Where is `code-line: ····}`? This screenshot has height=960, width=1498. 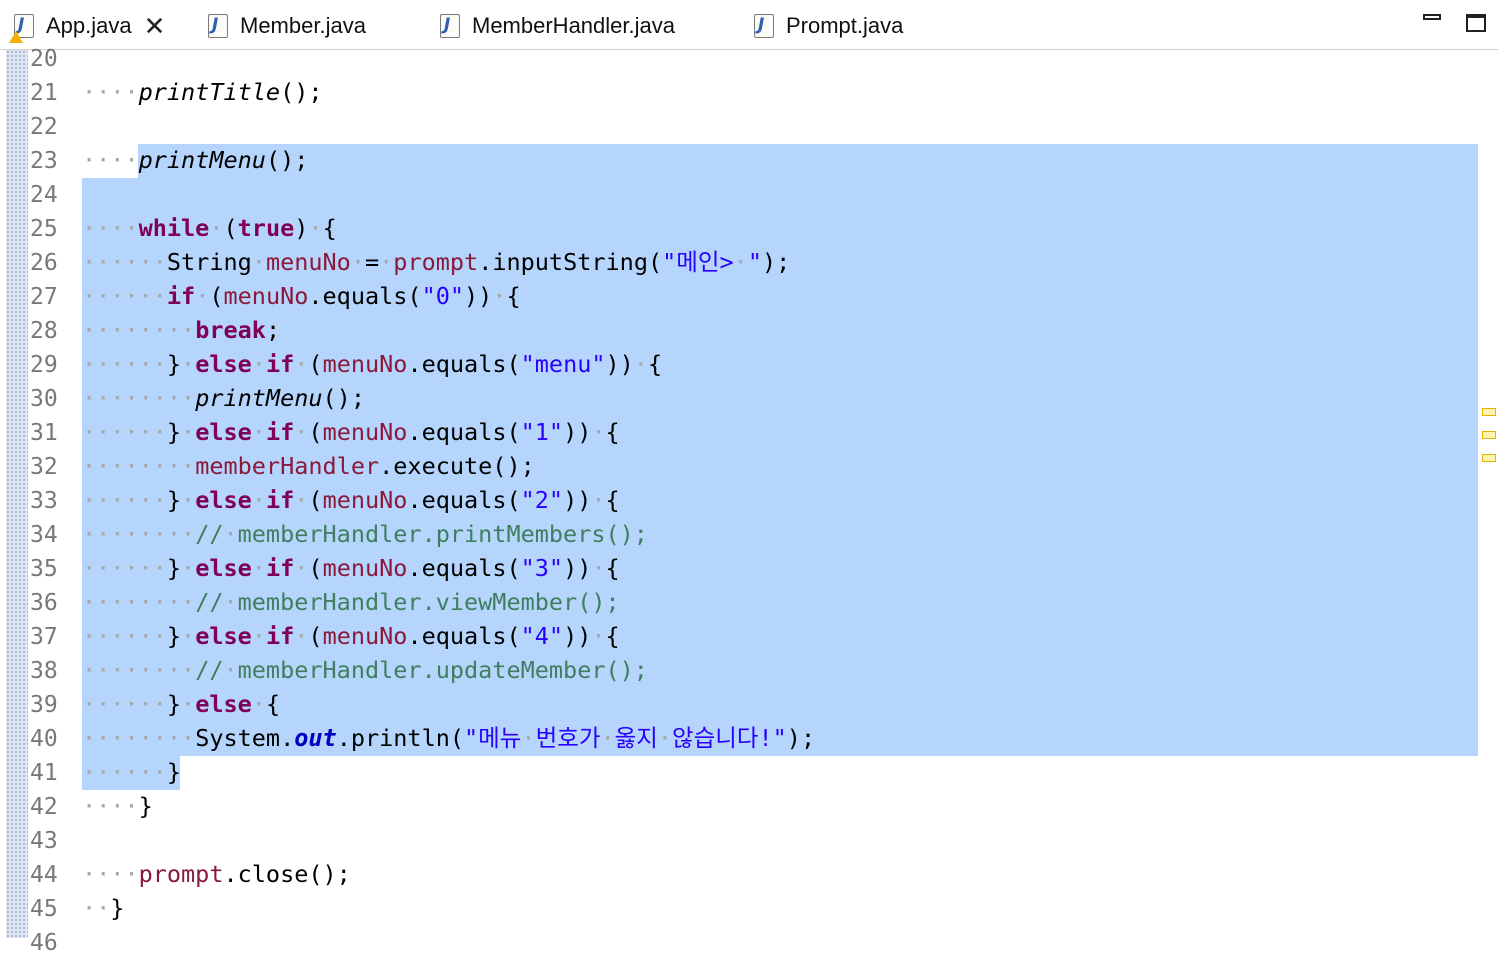 code-line: ····} is located at coordinates (117, 806).